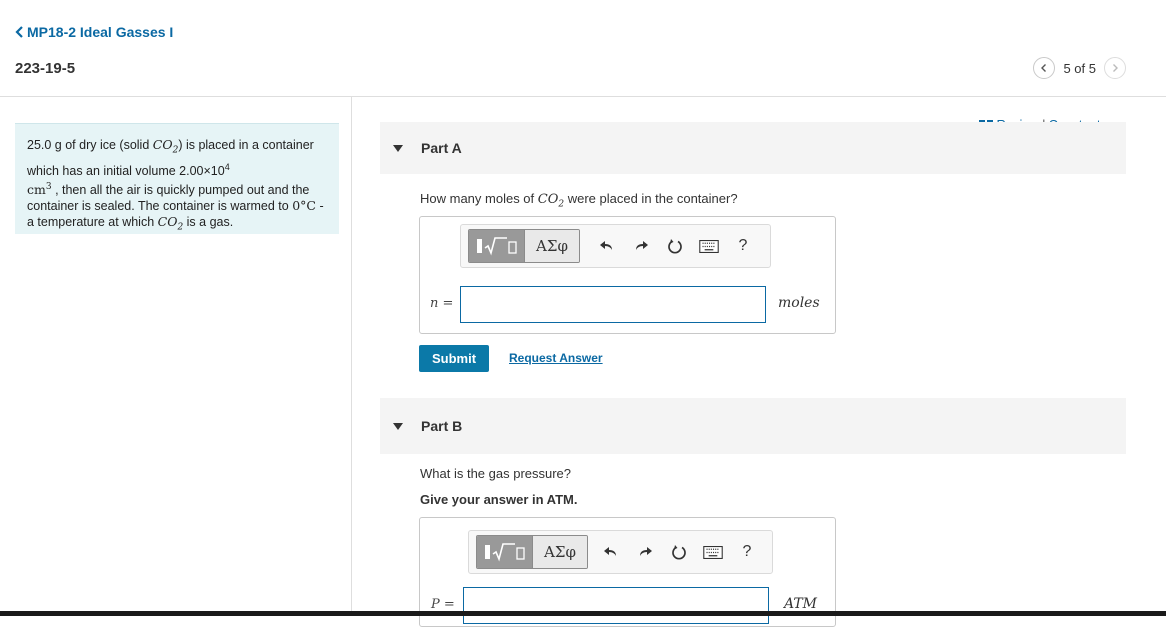  Describe the element at coordinates (311, 205) in the screenshot. I see `celsius-unit: C` at that location.